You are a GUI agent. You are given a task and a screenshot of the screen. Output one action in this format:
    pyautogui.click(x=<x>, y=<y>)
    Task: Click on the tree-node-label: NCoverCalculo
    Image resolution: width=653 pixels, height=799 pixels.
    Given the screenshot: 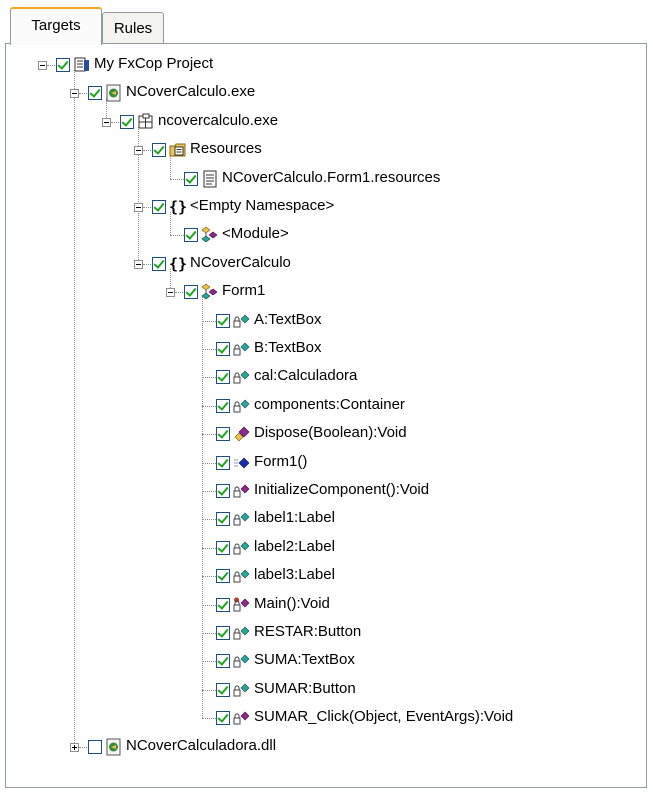 What is the action you would take?
    pyautogui.click(x=240, y=263)
    